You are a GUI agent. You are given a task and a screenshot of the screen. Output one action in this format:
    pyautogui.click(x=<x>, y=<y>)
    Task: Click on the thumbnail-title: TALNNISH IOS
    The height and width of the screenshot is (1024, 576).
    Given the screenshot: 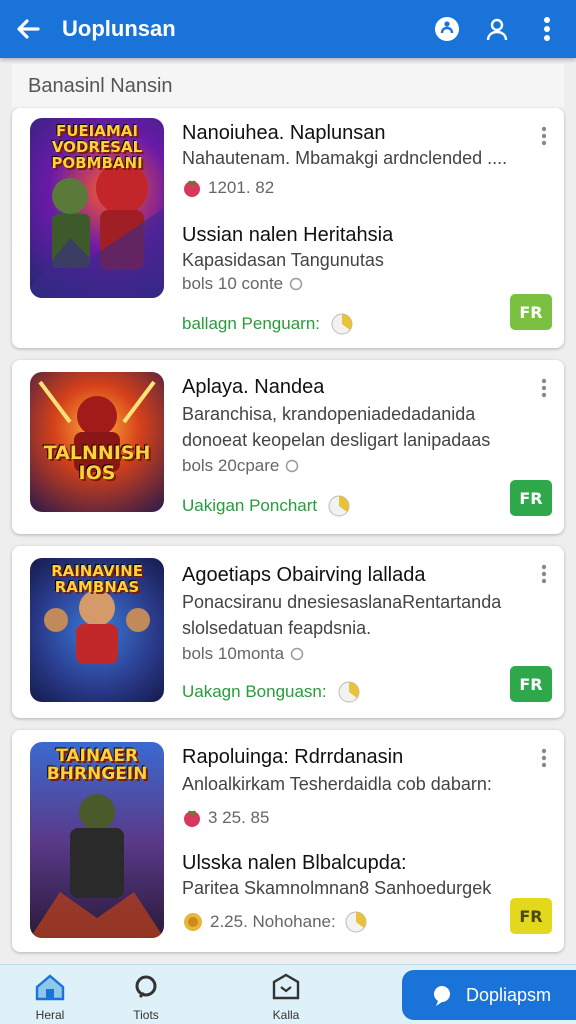 What is the action you would take?
    pyautogui.click(x=97, y=463)
    